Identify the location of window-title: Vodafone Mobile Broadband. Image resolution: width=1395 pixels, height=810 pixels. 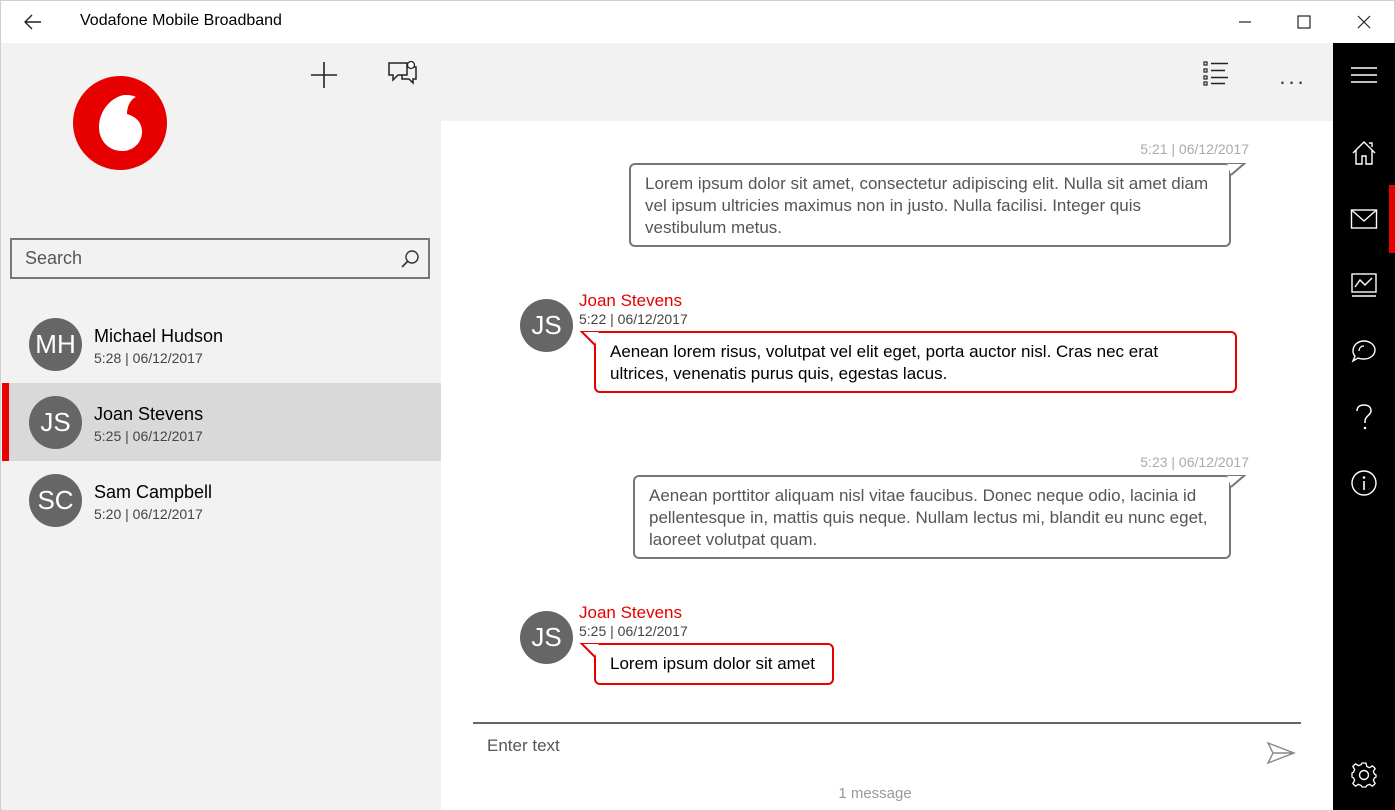
(181, 20).